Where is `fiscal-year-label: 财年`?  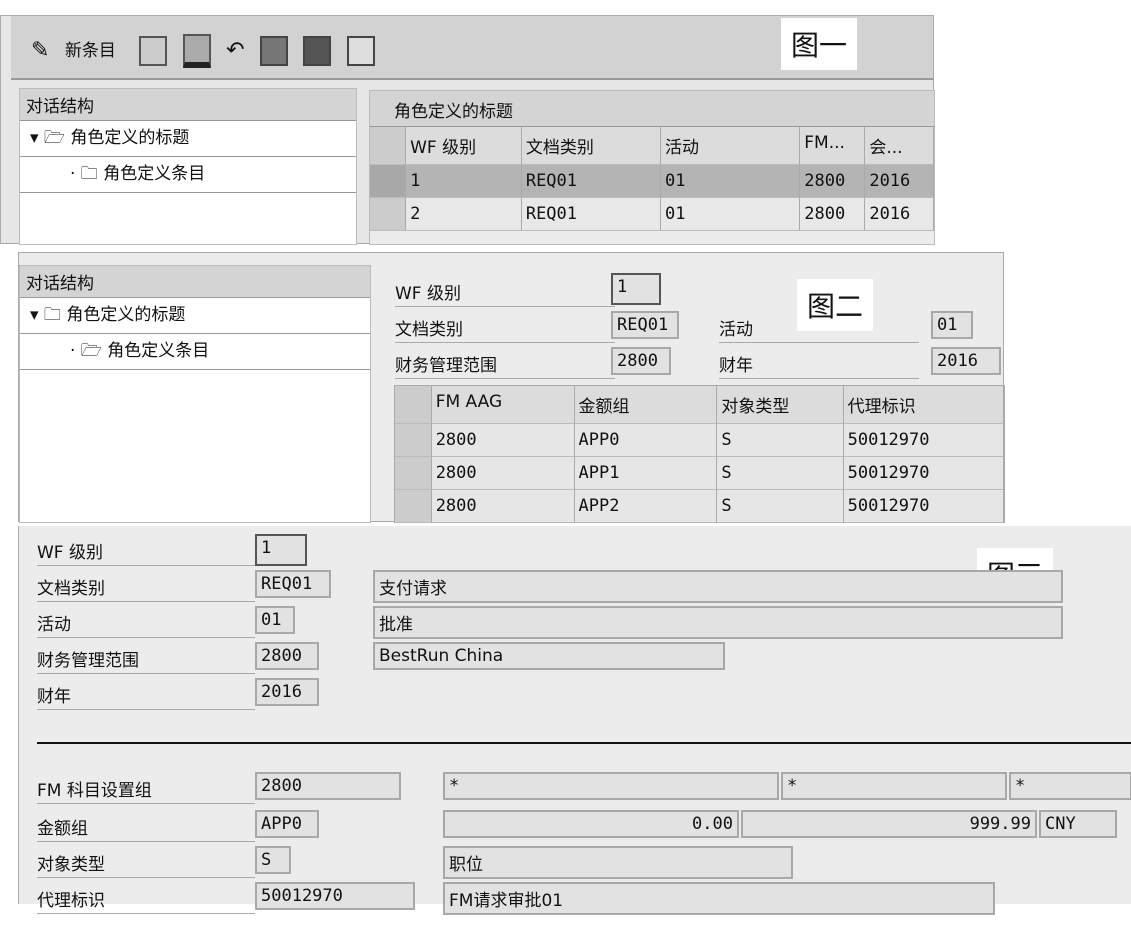
fiscal-year-label: 财年 is located at coordinates (819, 364).